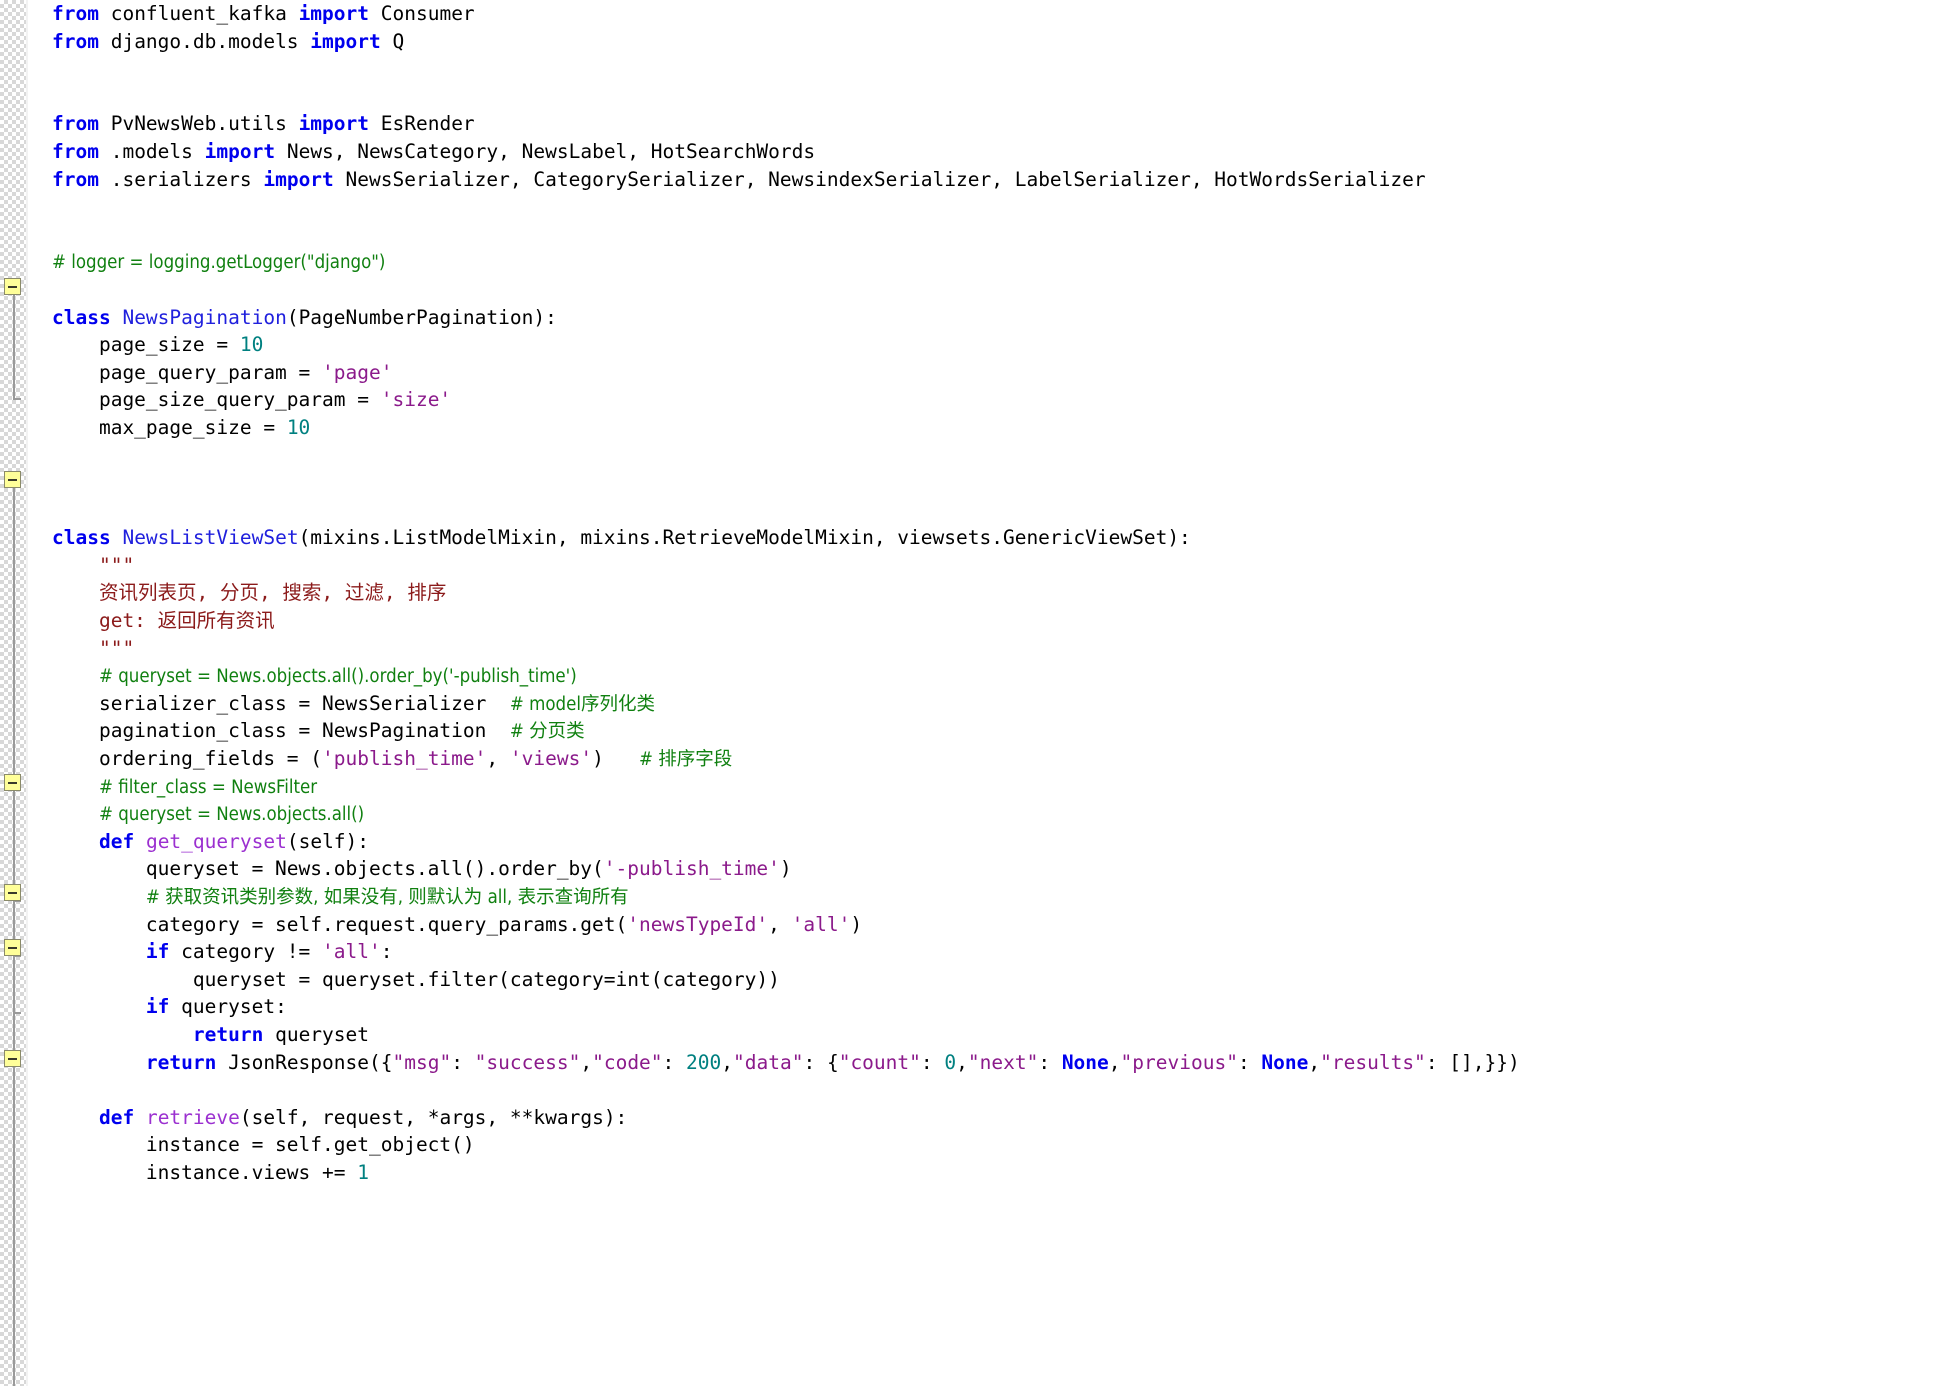 This screenshot has height=1386, width=1934. I want to click on code-token: retrieve, so click(192, 1117).